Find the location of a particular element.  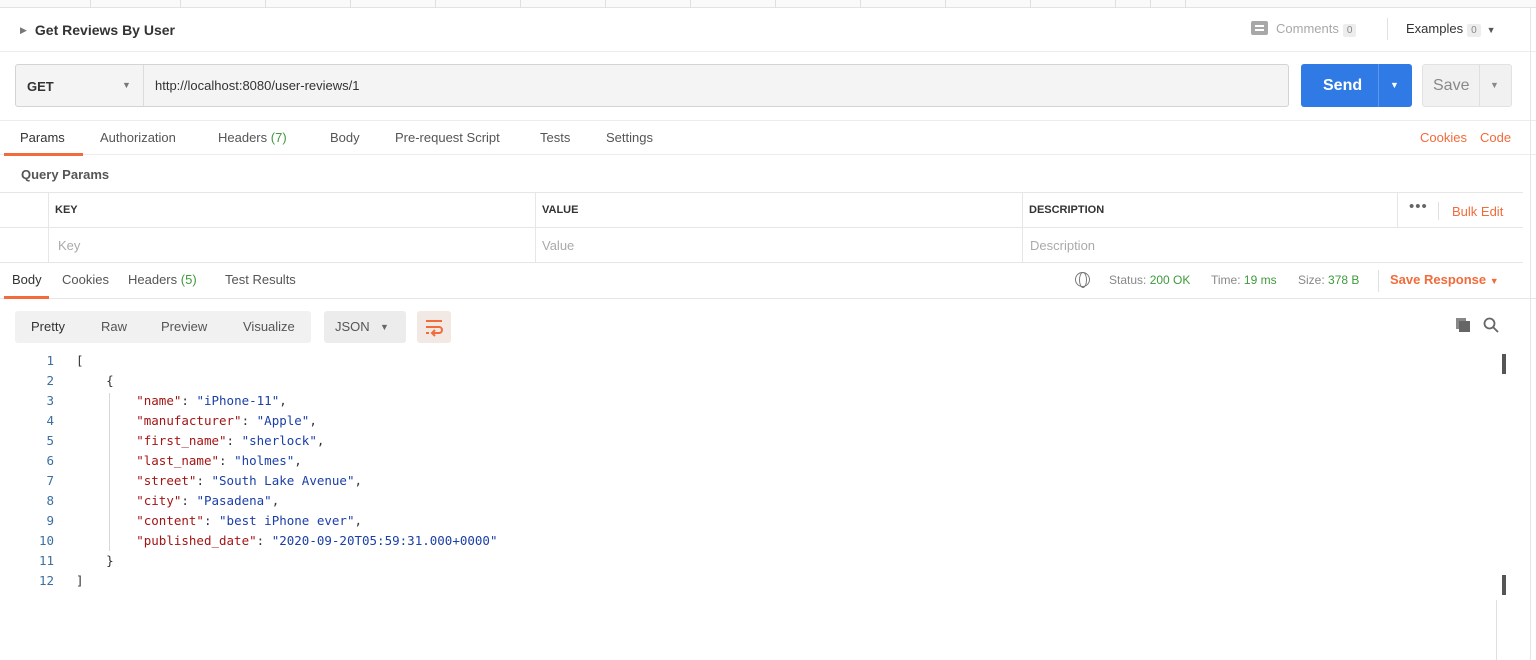

code-line: 8 "city": "Pasadena", is located at coordinates (750, 503).